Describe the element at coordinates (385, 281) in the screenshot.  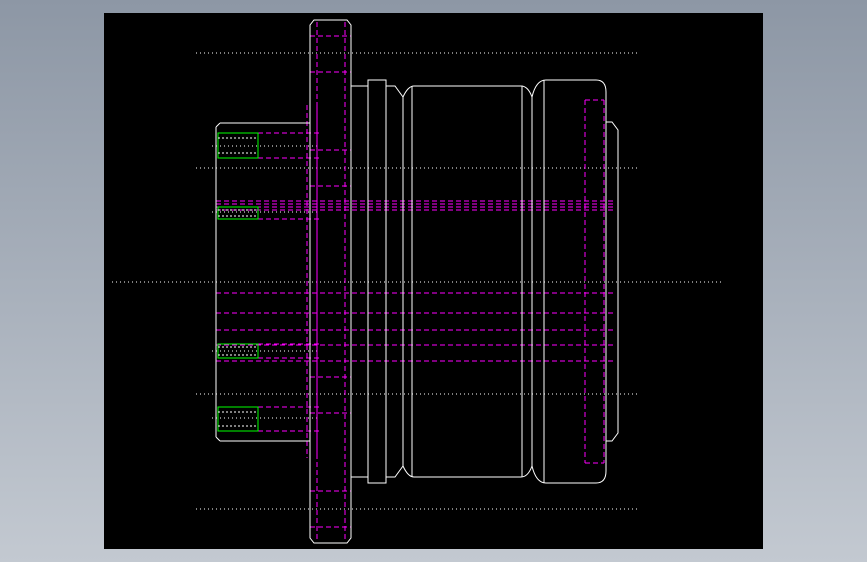
I see `shoulder-ring` at that location.